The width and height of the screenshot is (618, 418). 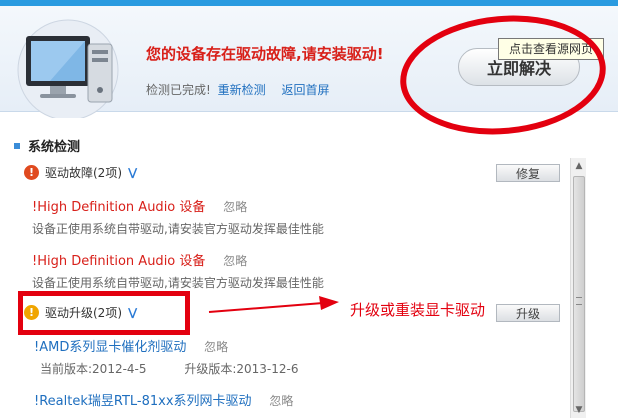 What do you see at coordinates (178, 90) in the screenshot?
I see `status-text: 检测已完成!` at bounding box center [178, 90].